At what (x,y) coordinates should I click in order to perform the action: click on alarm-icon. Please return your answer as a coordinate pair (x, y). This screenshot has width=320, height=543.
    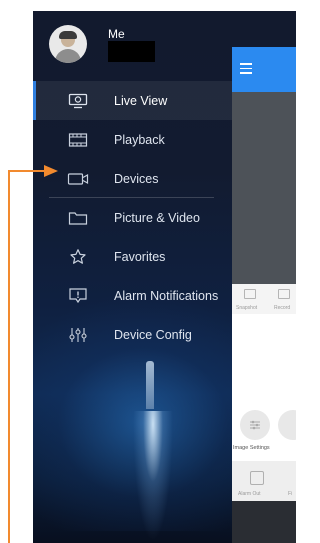
    Looking at the image, I should click on (78, 296).